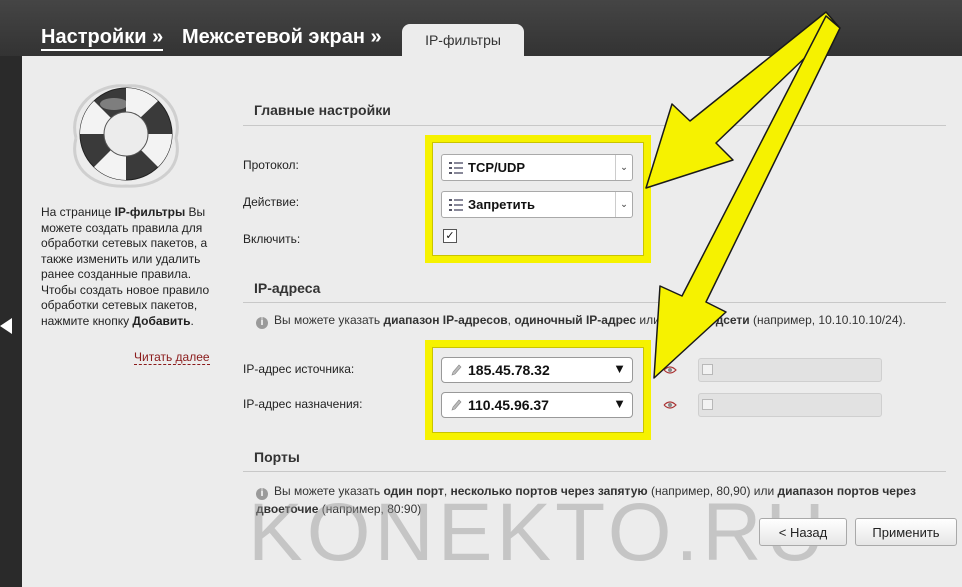 This screenshot has height=587, width=962. Describe the element at coordinates (272, 239) in the screenshot. I see `enable-label: Включить:` at that location.